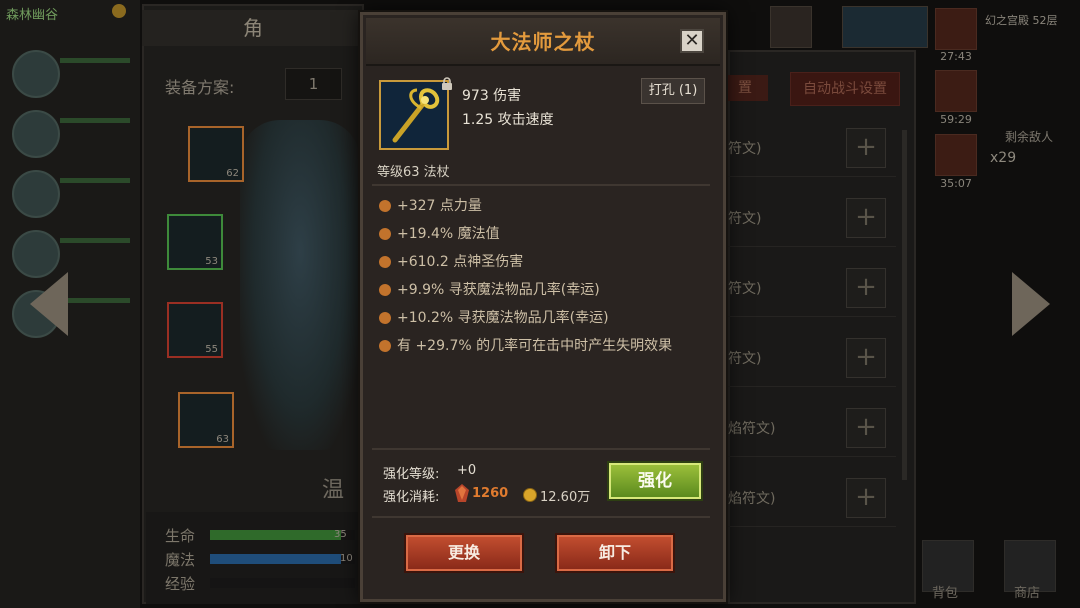  Describe the element at coordinates (492, 96) in the screenshot. I see `item-damage: 973 伤害` at that location.